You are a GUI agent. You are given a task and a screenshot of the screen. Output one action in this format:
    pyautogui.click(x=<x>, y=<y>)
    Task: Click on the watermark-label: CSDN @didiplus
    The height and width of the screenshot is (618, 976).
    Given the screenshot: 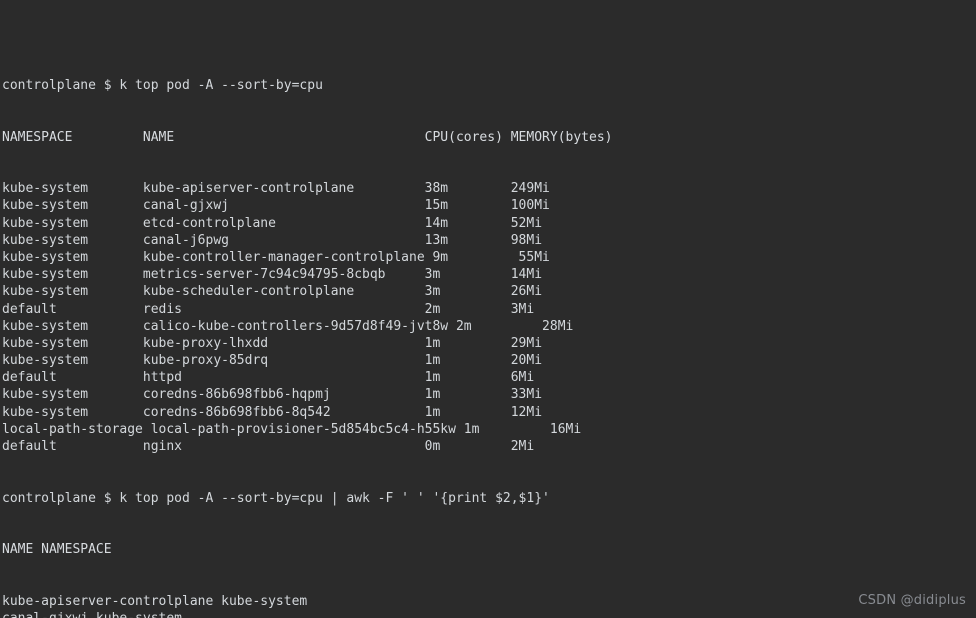 What is the action you would take?
    pyautogui.click(x=912, y=600)
    